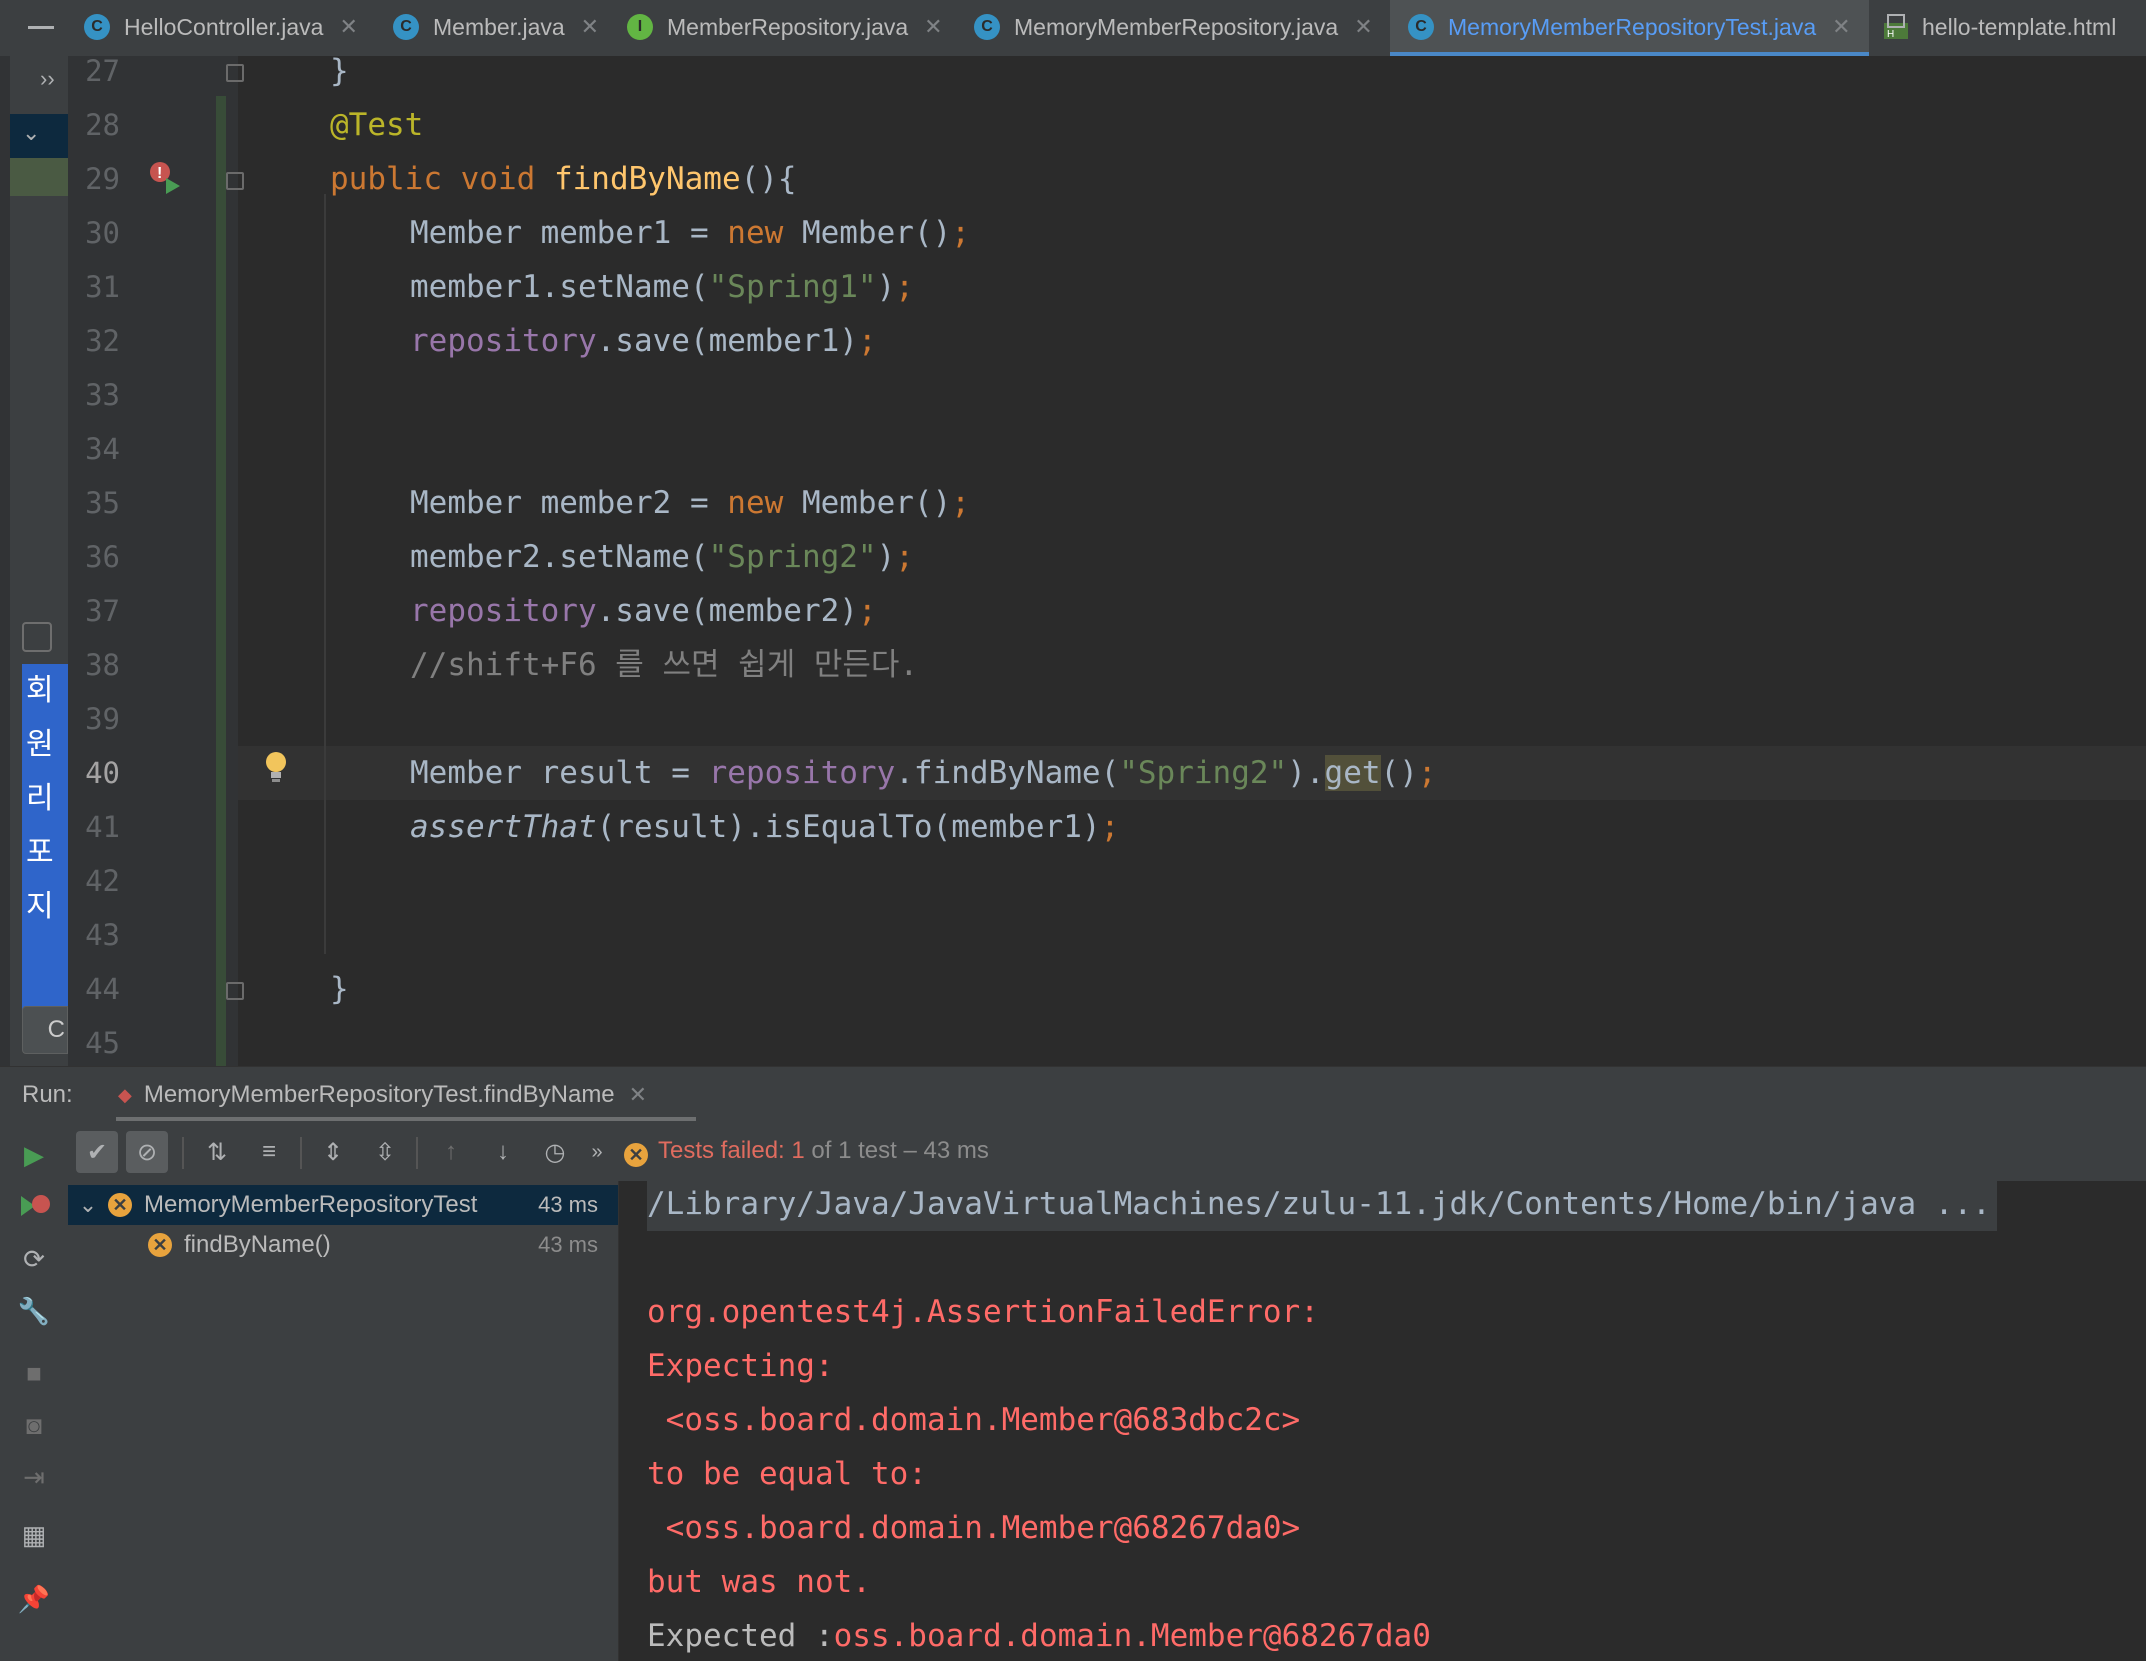 This screenshot has height=1661, width=2146. I want to click on interface-icon: I, so click(640, 27).